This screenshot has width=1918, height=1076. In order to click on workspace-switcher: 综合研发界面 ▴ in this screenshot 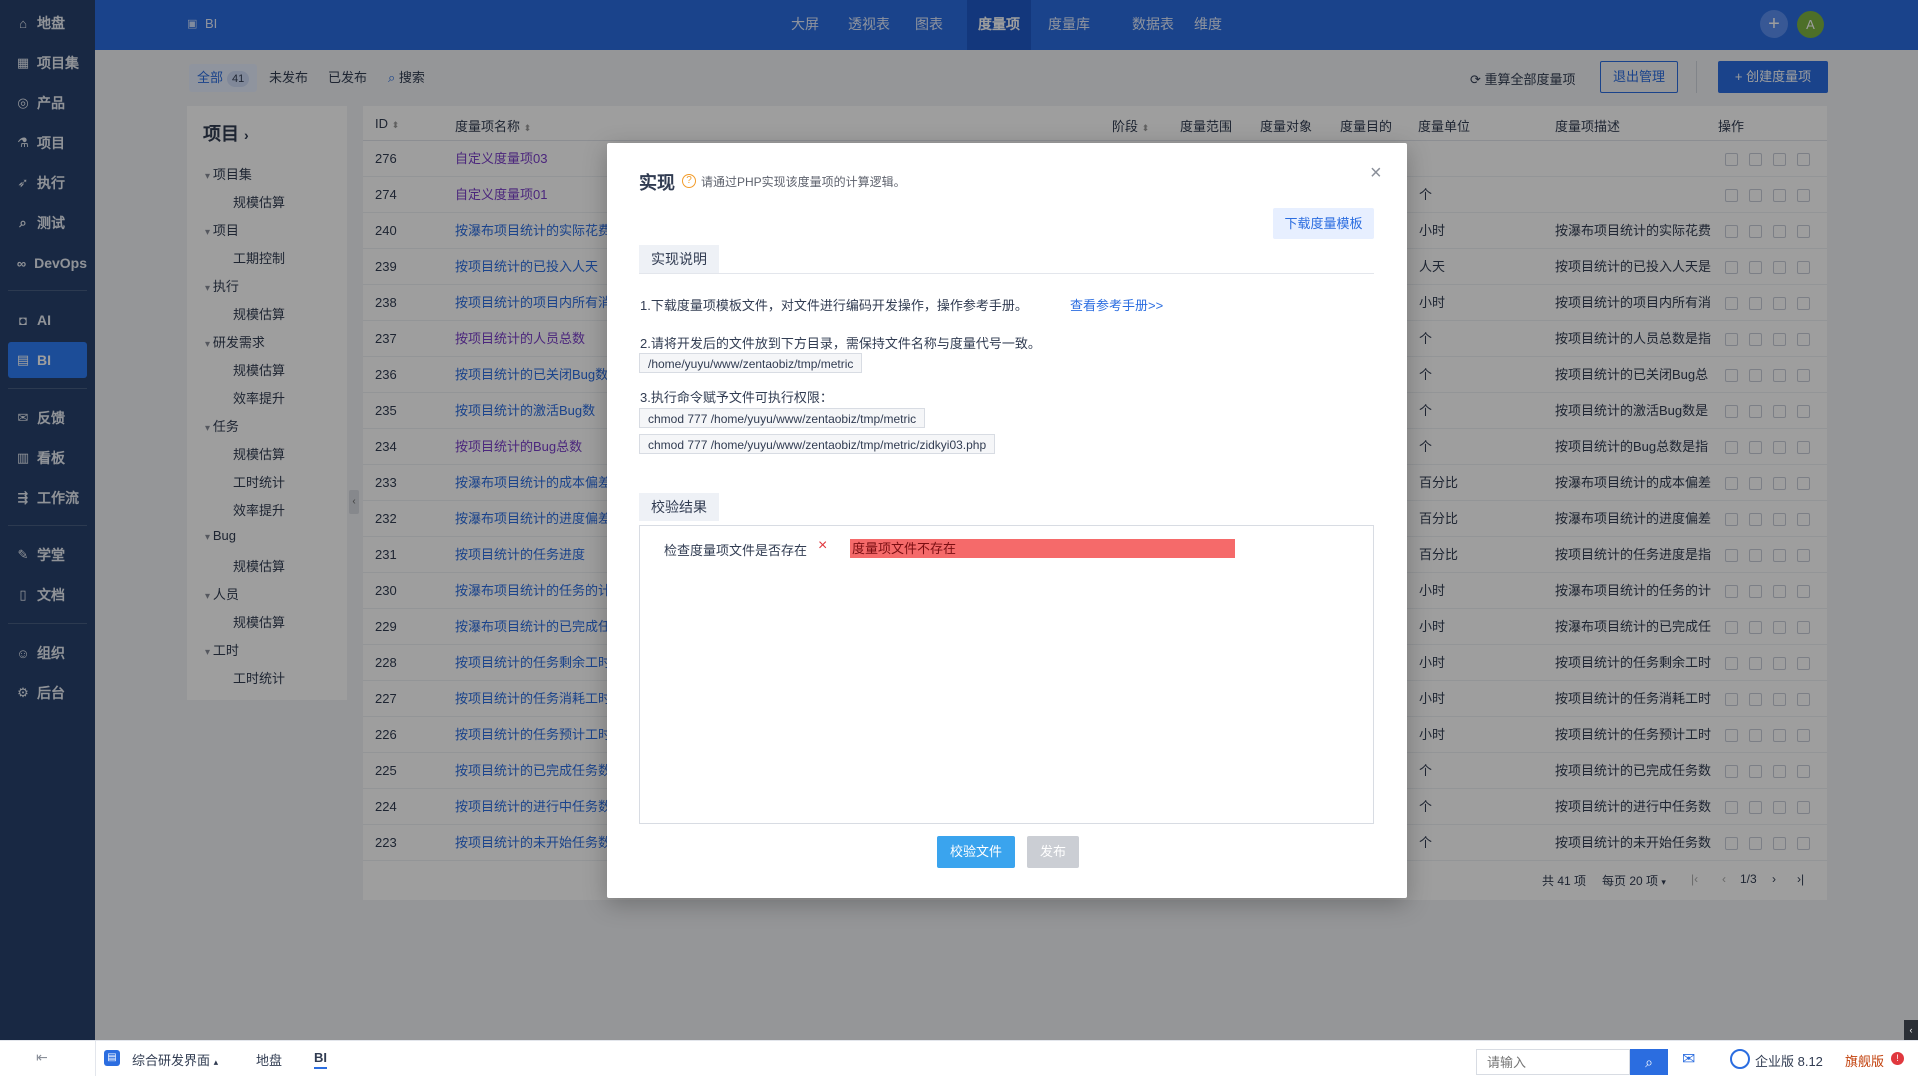, I will do `click(175, 1059)`.